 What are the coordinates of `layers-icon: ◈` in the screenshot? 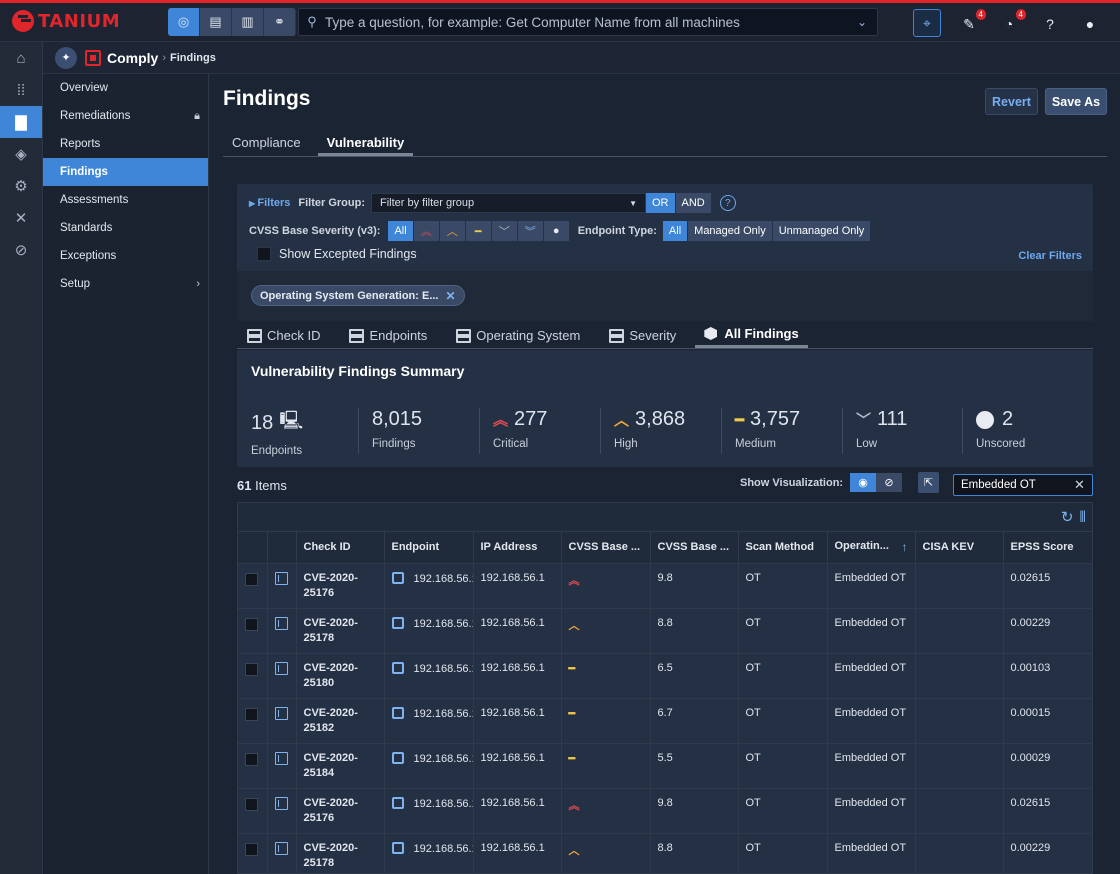 It's located at (21, 154).